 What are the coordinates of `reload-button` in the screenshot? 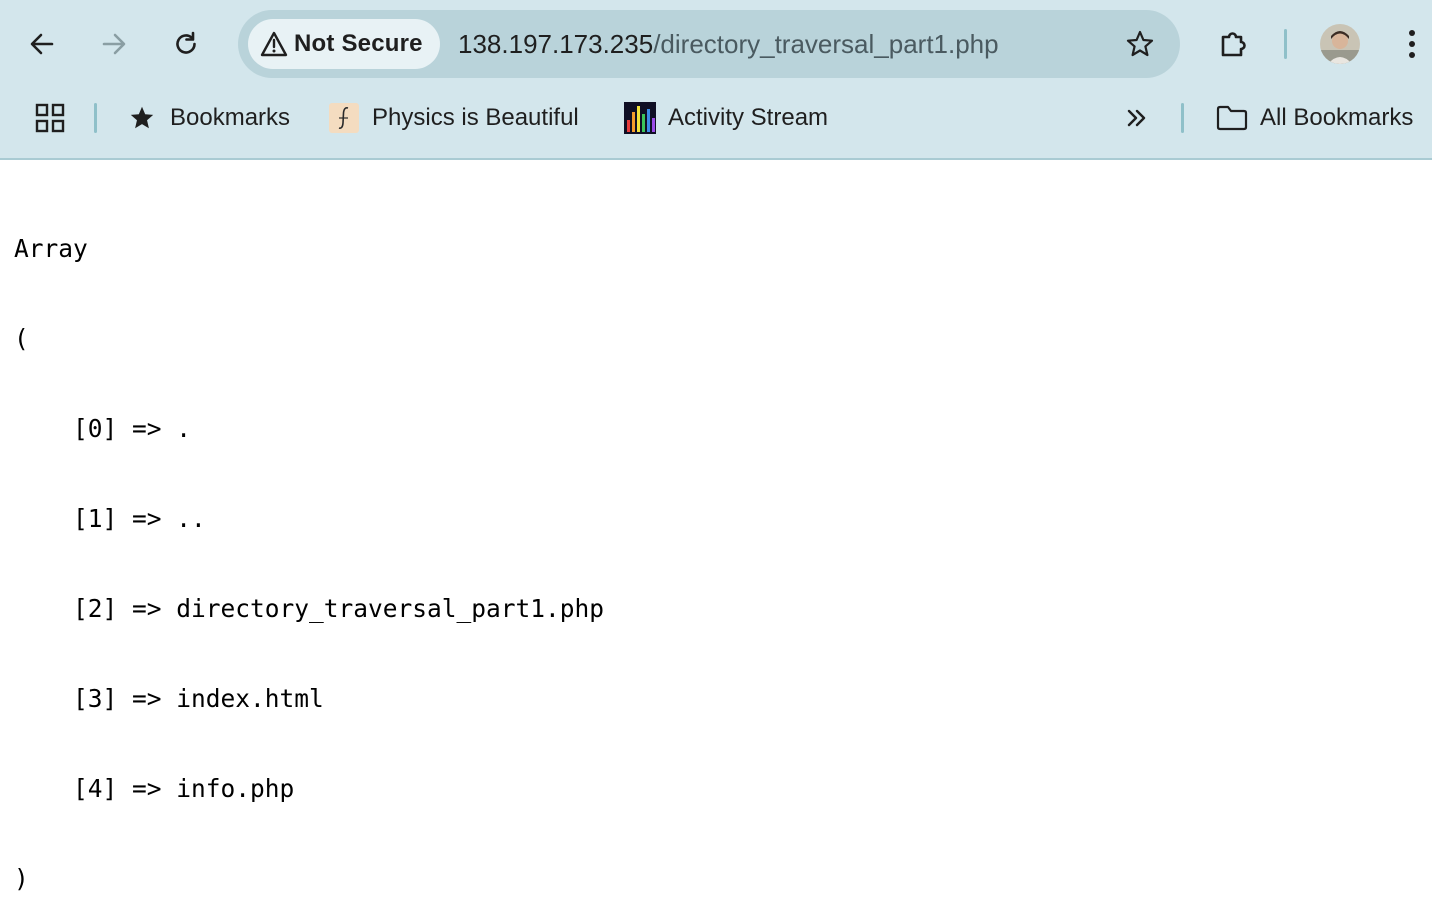 It's located at (186, 44).